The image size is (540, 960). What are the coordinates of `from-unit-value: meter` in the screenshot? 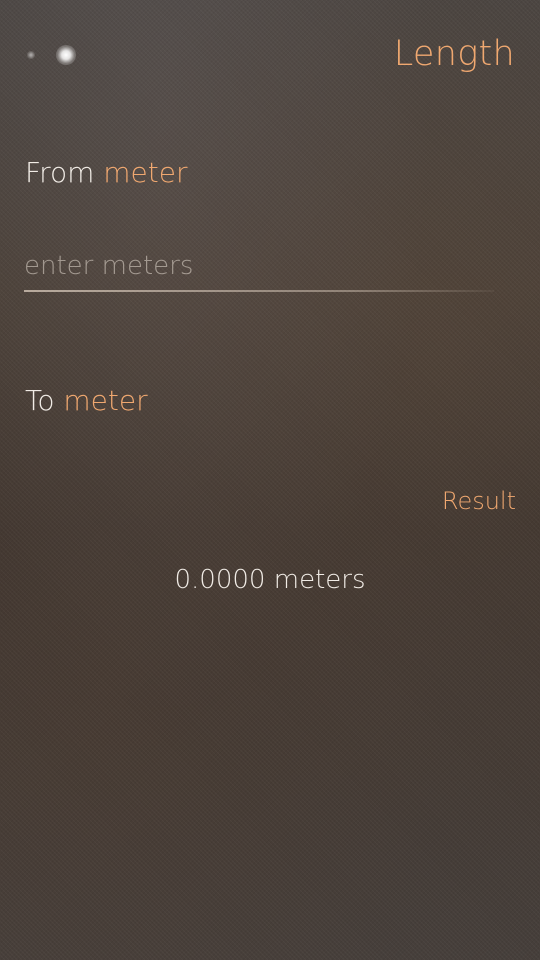 It's located at (145, 172).